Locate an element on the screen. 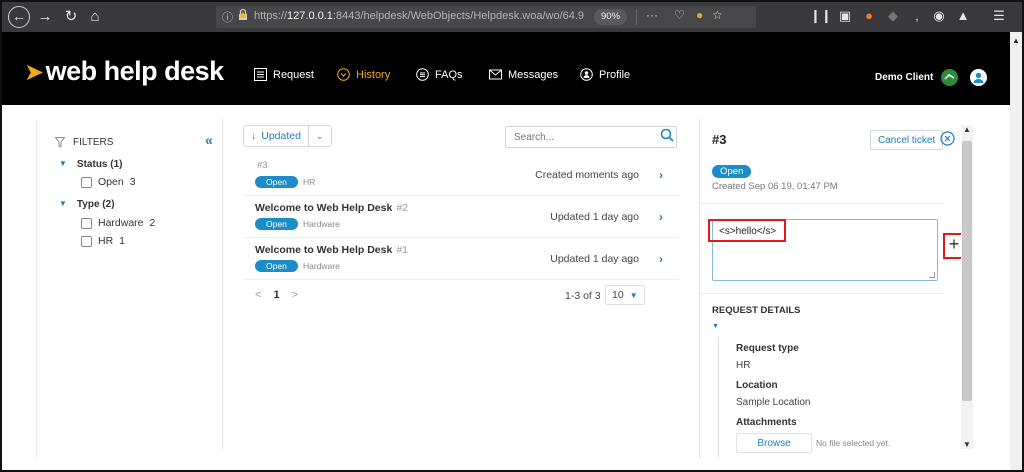  logo: ➤web help desk is located at coordinates (124, 71).